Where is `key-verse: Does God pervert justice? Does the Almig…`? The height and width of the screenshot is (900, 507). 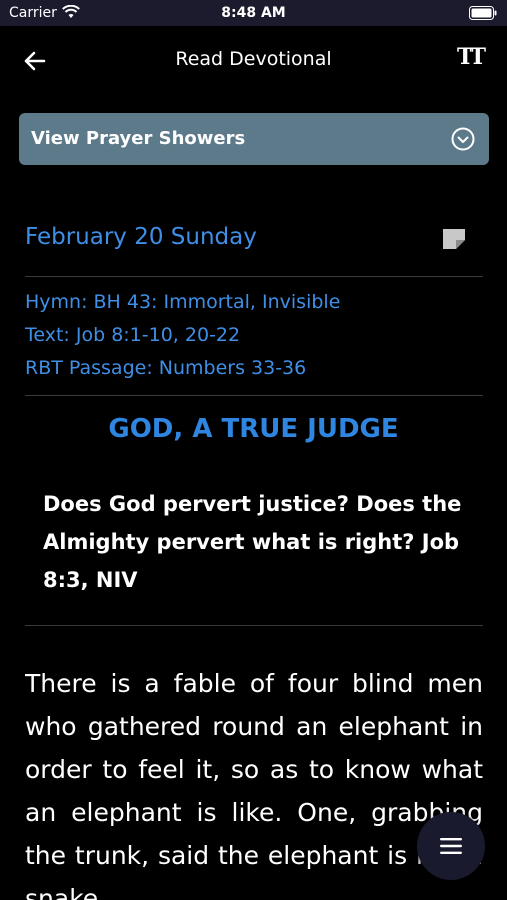 key-verse: Does God pervert justice? Does the Almig… is located at coordinates (252, 542).